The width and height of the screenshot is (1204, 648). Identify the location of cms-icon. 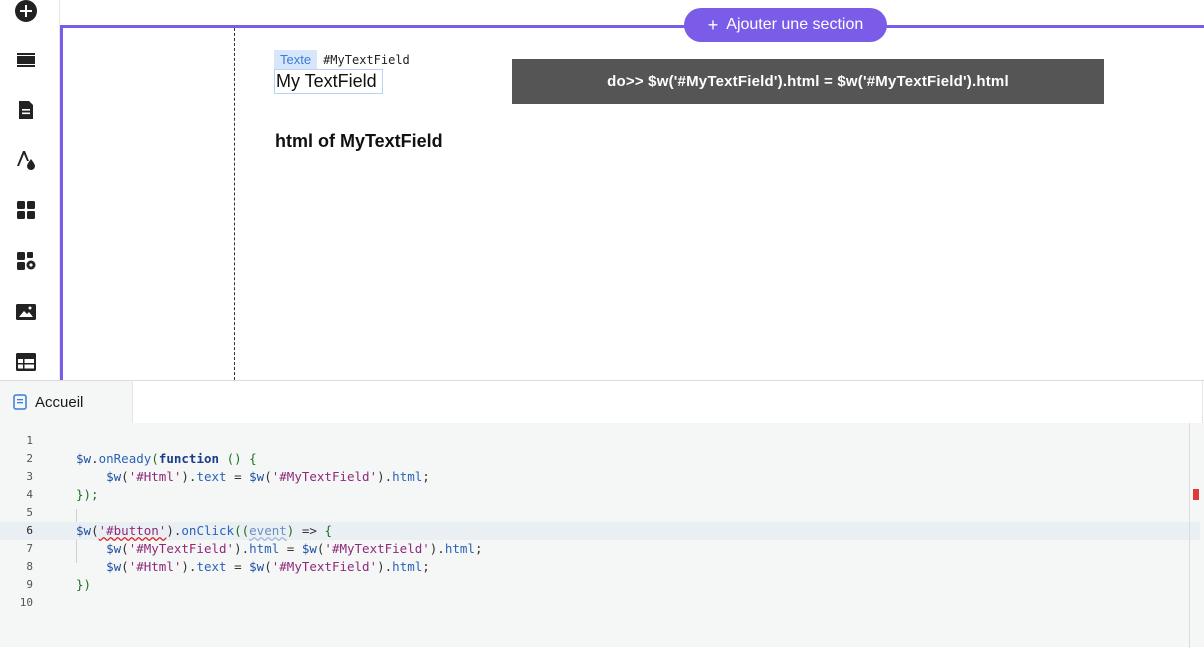
(26, 362).